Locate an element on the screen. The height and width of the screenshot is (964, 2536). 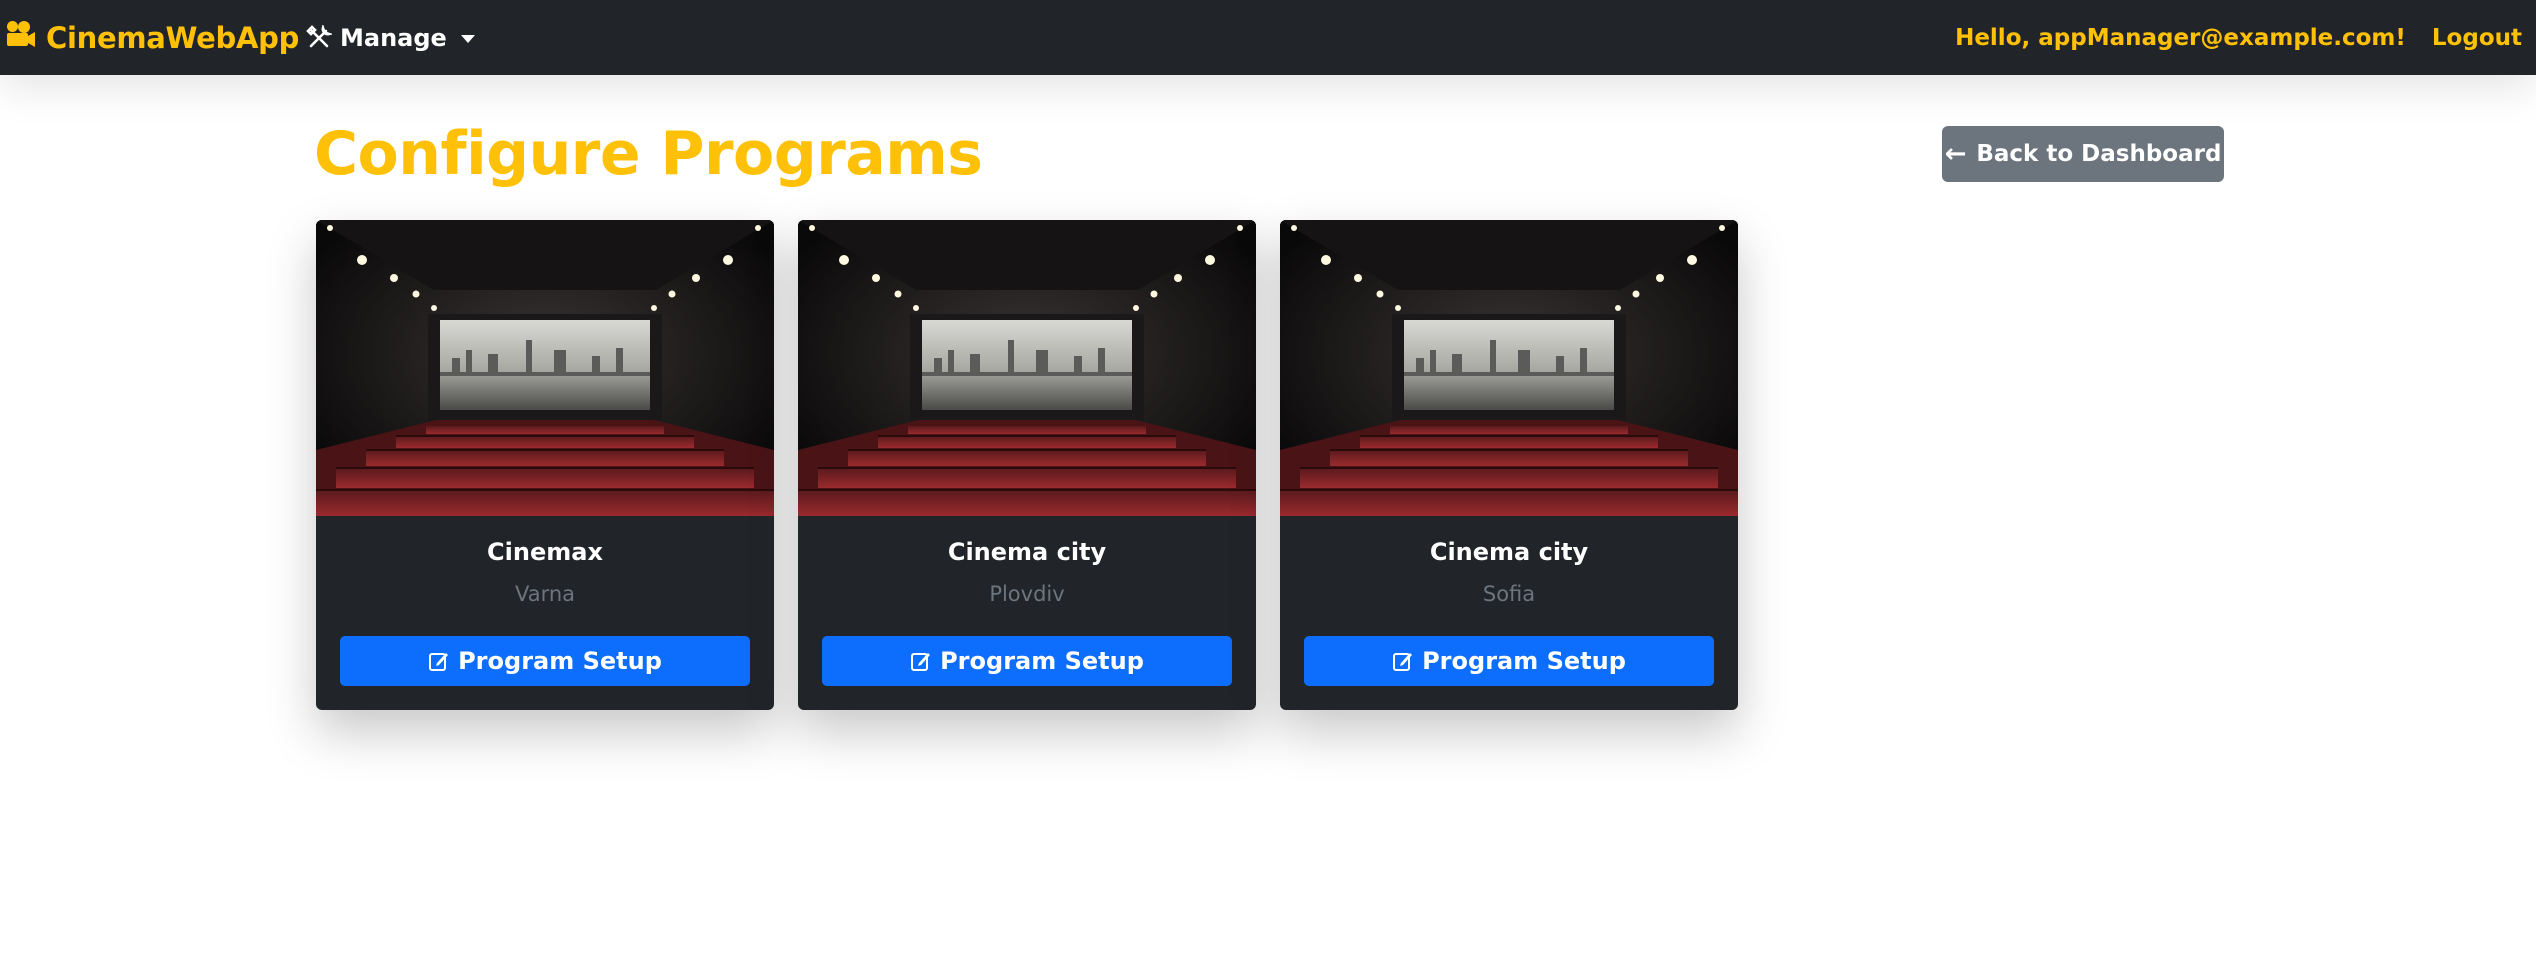
tools-icon is located at coordinates (319, 37).